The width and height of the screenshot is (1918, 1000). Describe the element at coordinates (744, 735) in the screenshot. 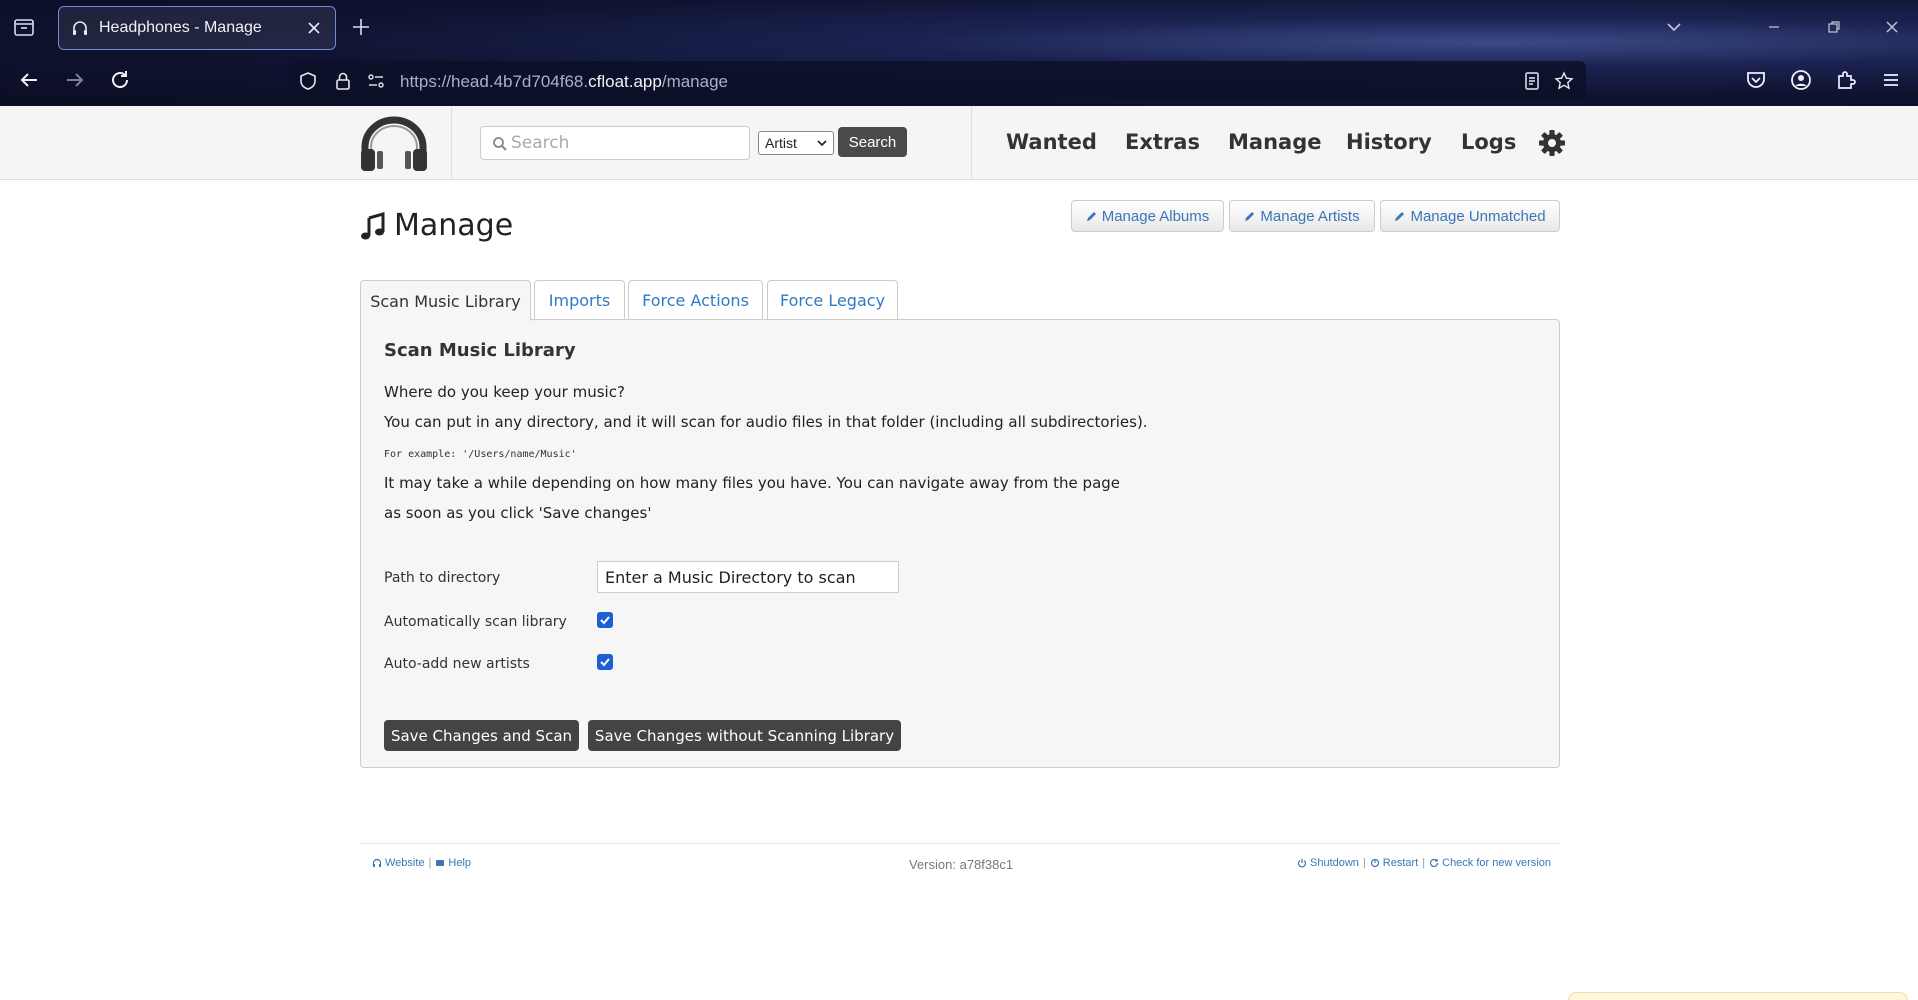

I see `save-without-scan-button: Save Changes without Scanning Library` at that location.